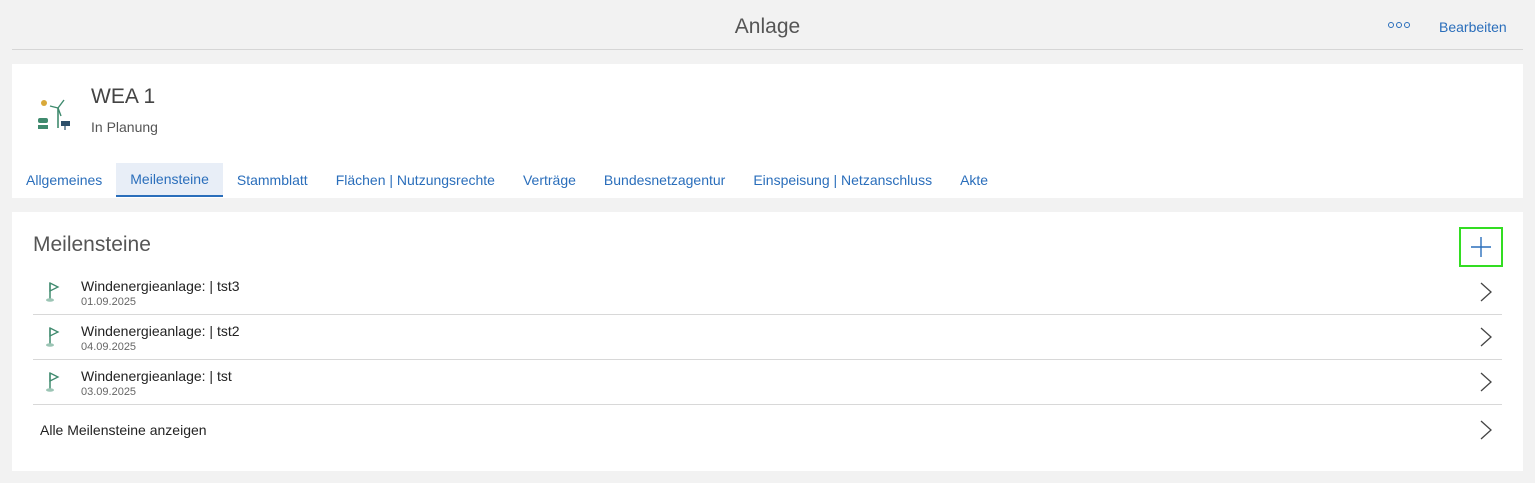 The height and width of the screenshot is (483, 1535). I want to click on section-title: Meilensteine, so click(92, 244).